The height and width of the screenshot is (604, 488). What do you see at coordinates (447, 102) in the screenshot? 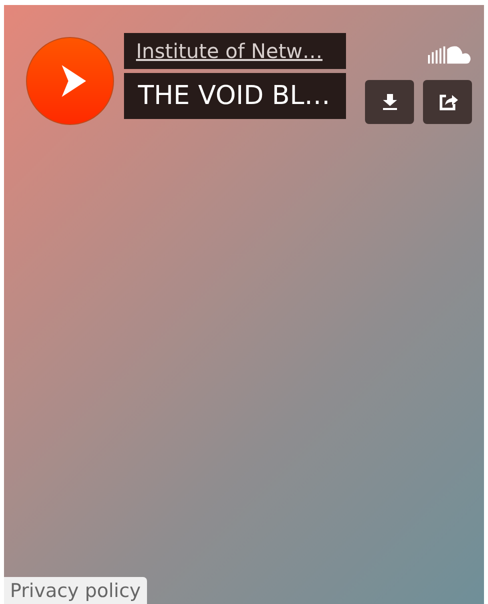
I see `share-button` at bounding box center [447, 102].